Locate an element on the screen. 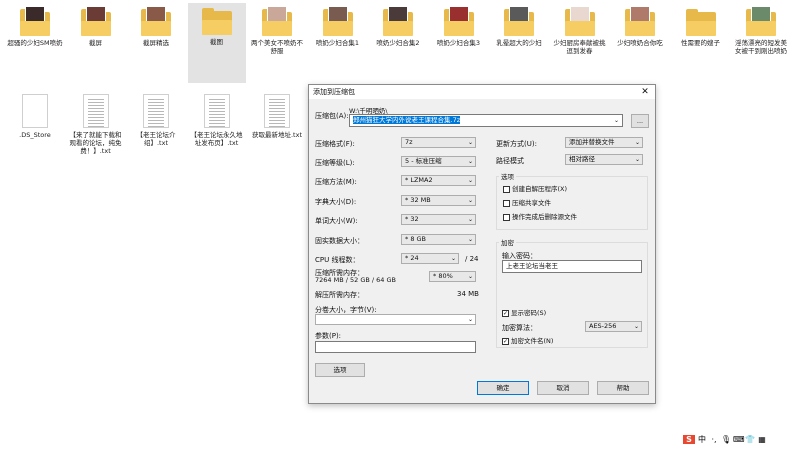 This screenshot has height=453, width=800. desktop-folder: 乳晕超大的少妇 is located at coordinates (519, 44).